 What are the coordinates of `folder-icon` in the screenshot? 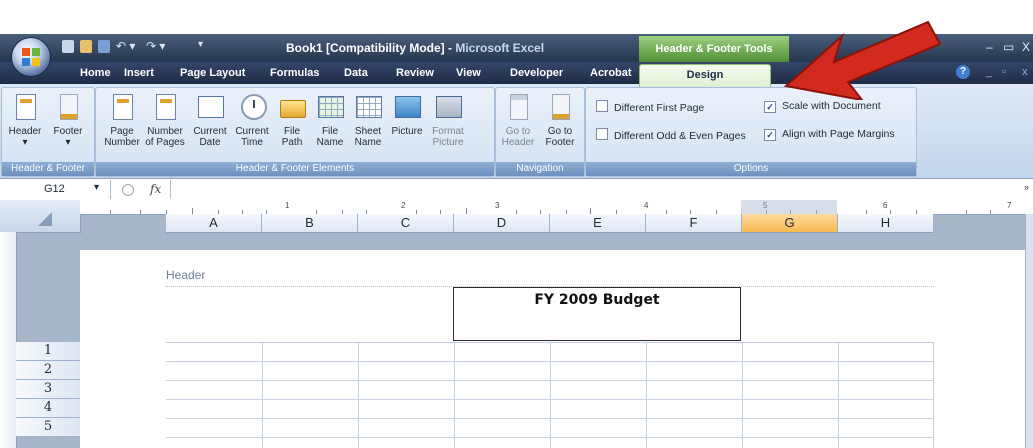 It's located at (292, 107).